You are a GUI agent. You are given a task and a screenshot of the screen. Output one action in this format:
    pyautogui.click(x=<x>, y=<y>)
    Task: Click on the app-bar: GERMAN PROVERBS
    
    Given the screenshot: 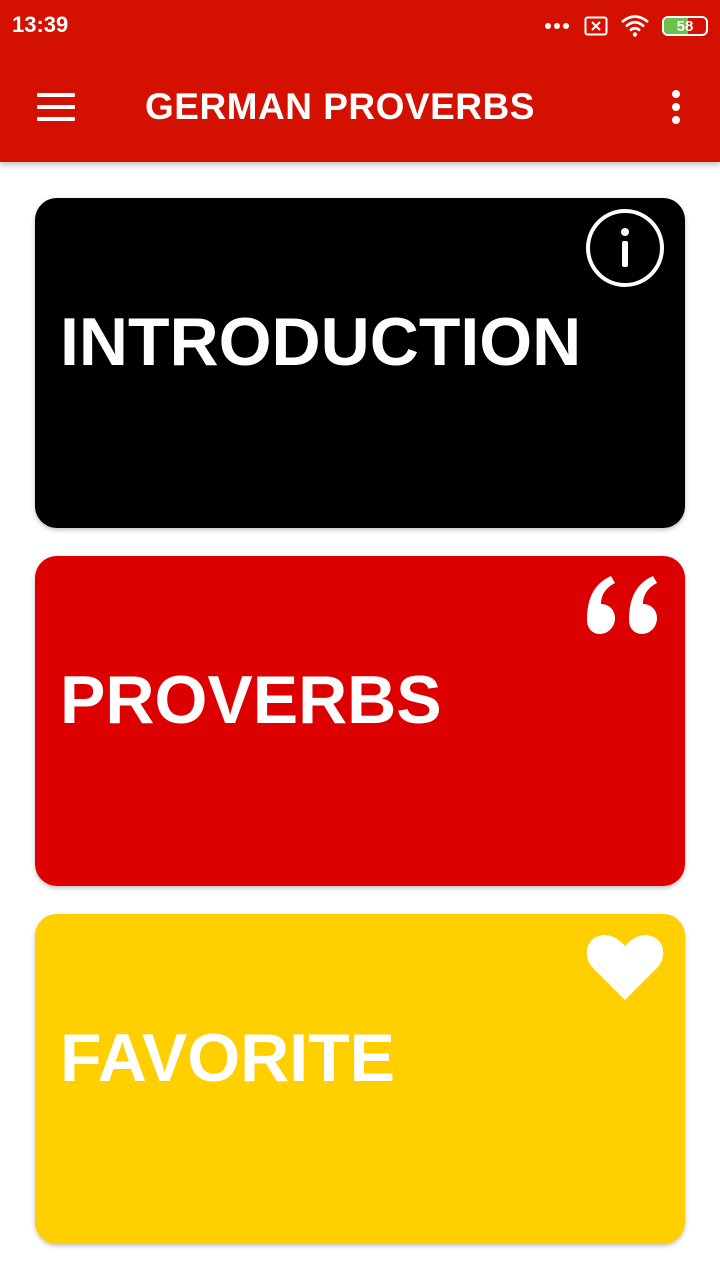 What is the action you would take?
    pyautogui.click(x=360, y=107)
    